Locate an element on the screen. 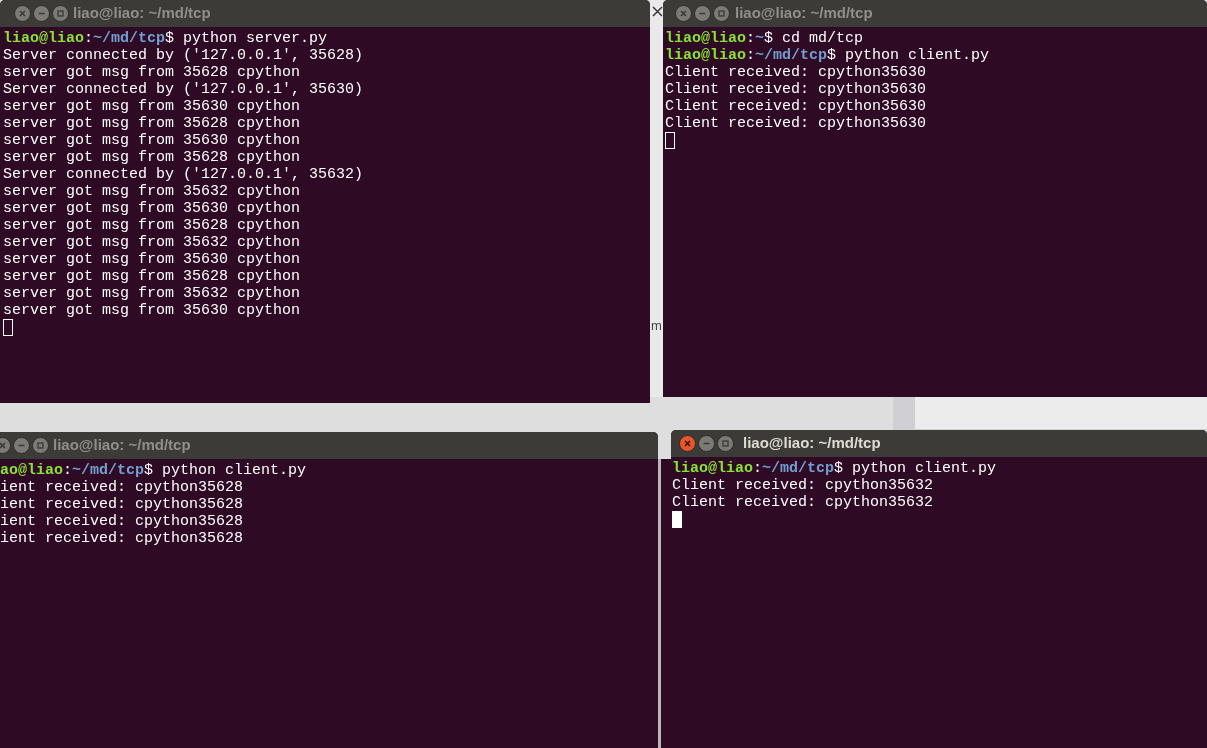 This screenshot has width=1207, height=748. output-line: Server connected by ('127.0.0.1', 35628) is located at coordinates (184, 55).